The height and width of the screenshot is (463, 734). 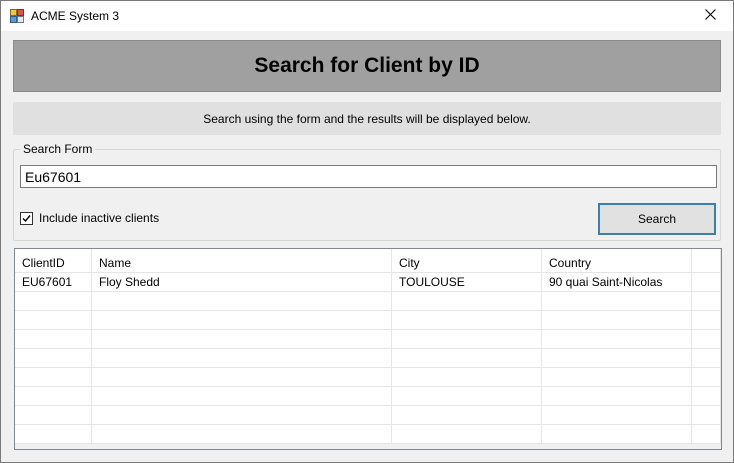 What do you see at coordinates (53, 282) in the screenshot?
I see `cell-clientid: EU67601` at bounding box center [53, 282].